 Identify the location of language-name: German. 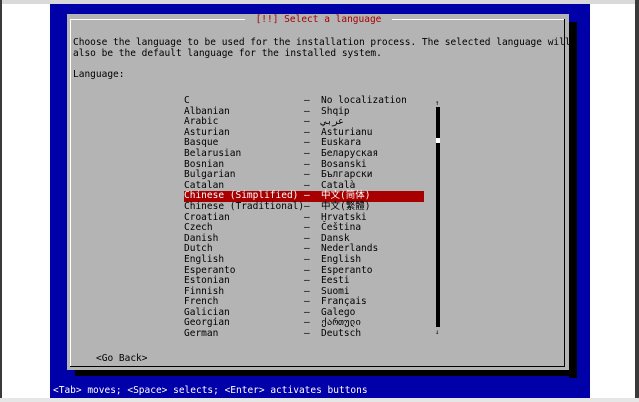
(201, 334).